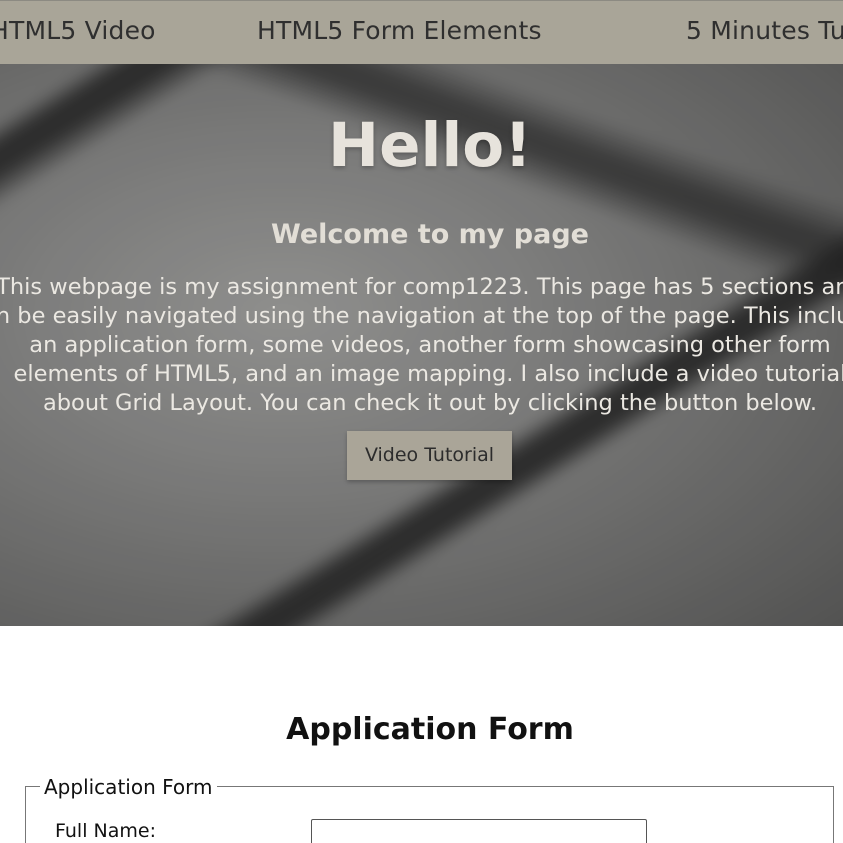  What do you see at coordinates (128, 787) in the screenshot?
I see `application-form-legend: Application Form` at bounding box center [128, 787].